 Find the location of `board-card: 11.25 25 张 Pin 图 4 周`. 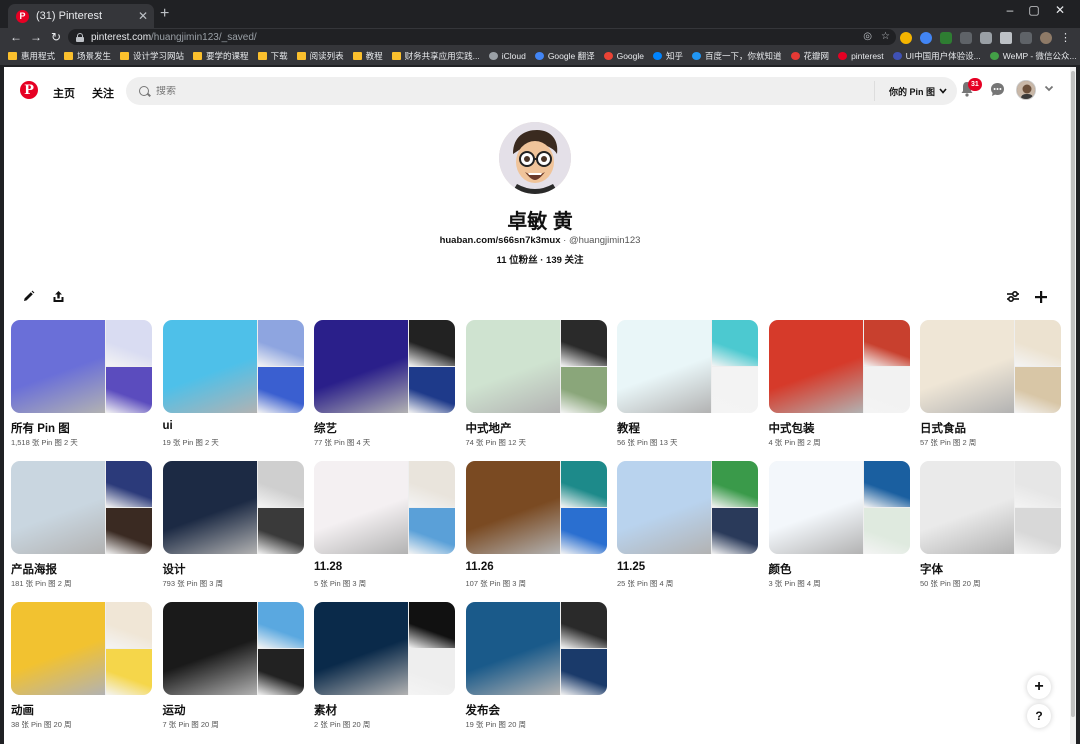

board-card: 11.25 25 张 Pin 图 4 周 is located at coordinates (687, 525).